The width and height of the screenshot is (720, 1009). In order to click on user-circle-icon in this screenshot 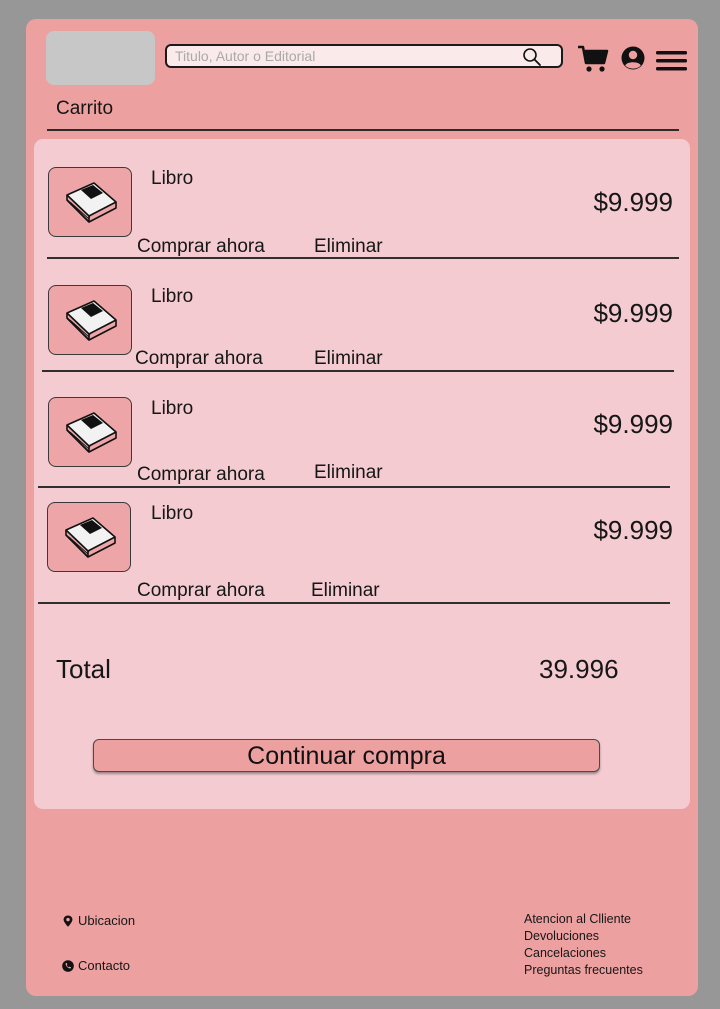, I will do `click(633, 58)`.